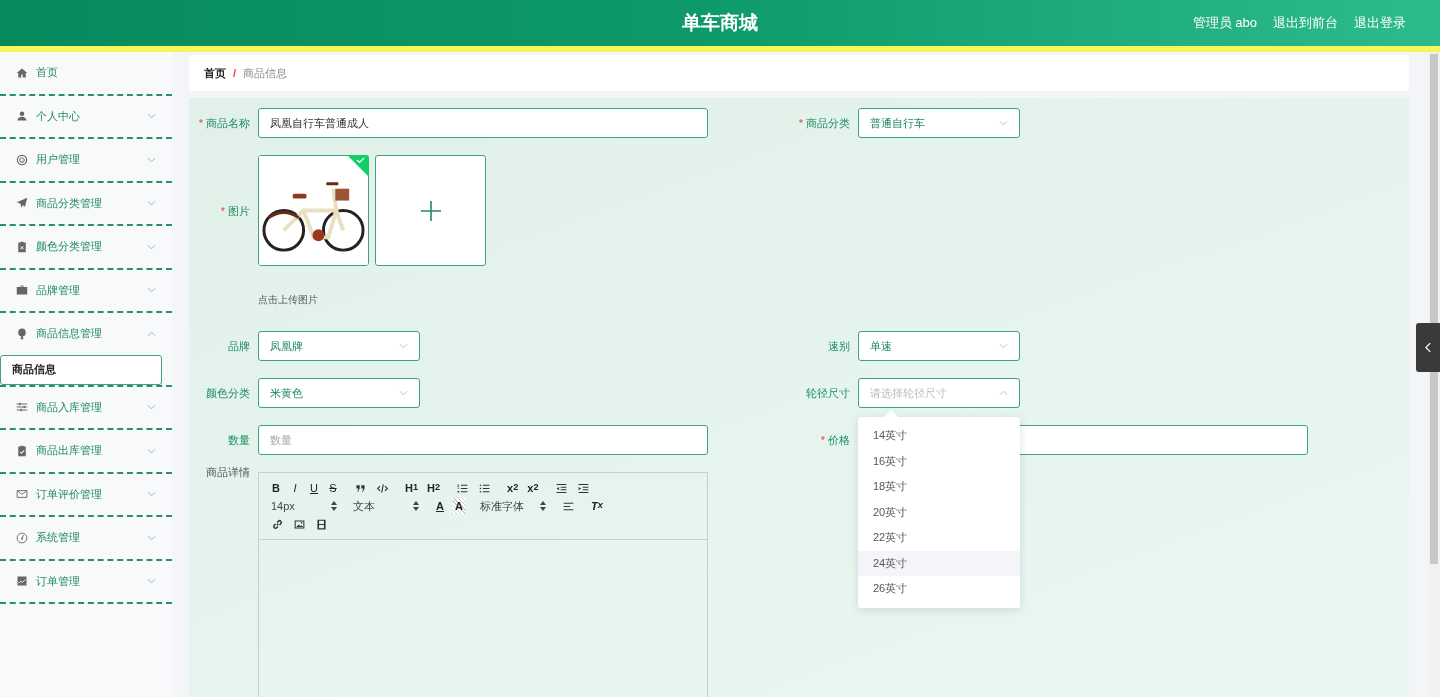 This screenshot has width=1440, height=697. I want to click on format-button: I, so click(295, 488).